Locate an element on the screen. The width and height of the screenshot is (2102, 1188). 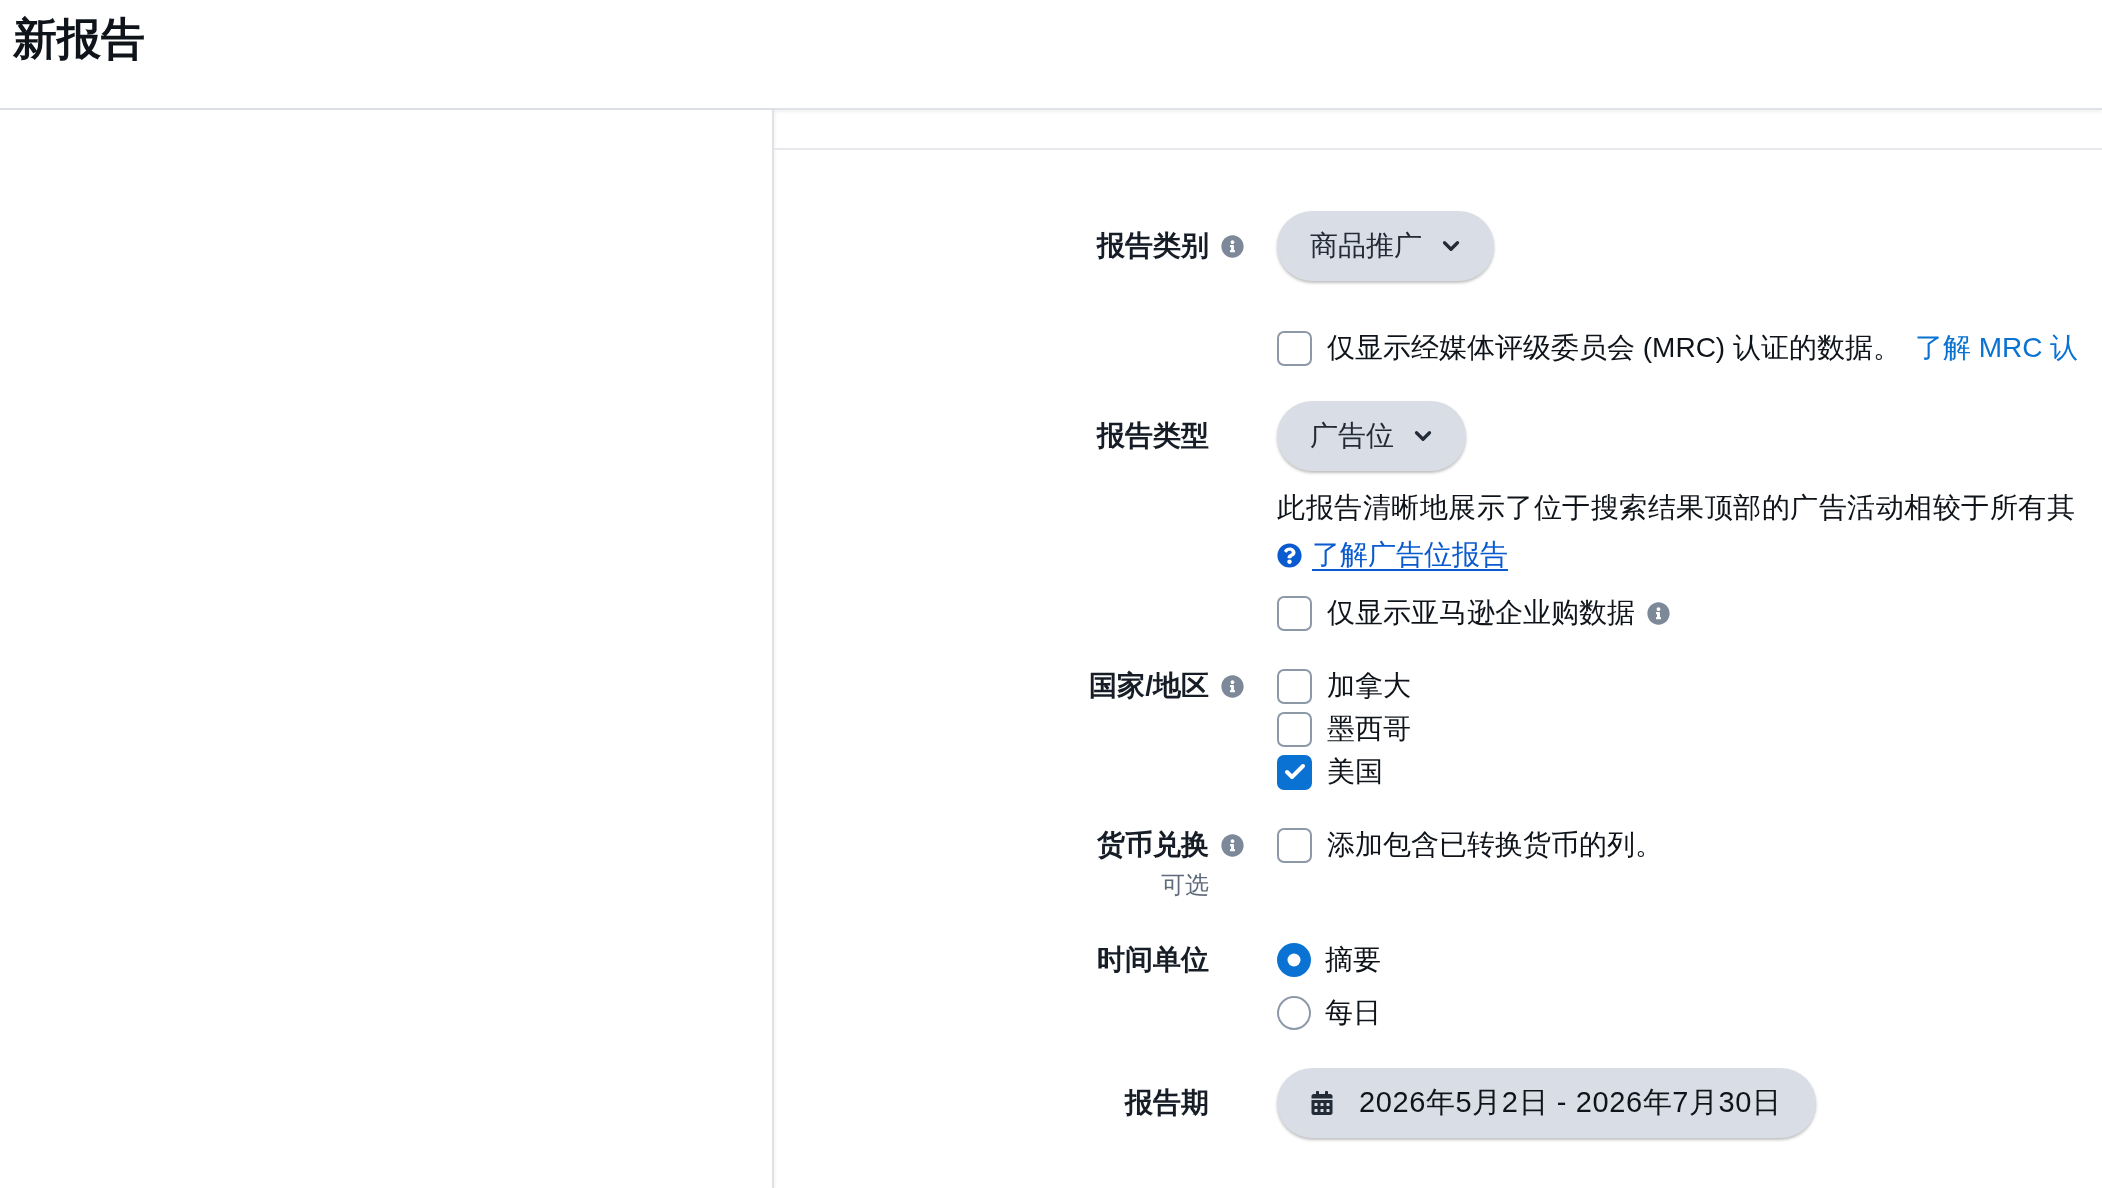
optional-hint: 可选 is located at coordinates (1185, 885).